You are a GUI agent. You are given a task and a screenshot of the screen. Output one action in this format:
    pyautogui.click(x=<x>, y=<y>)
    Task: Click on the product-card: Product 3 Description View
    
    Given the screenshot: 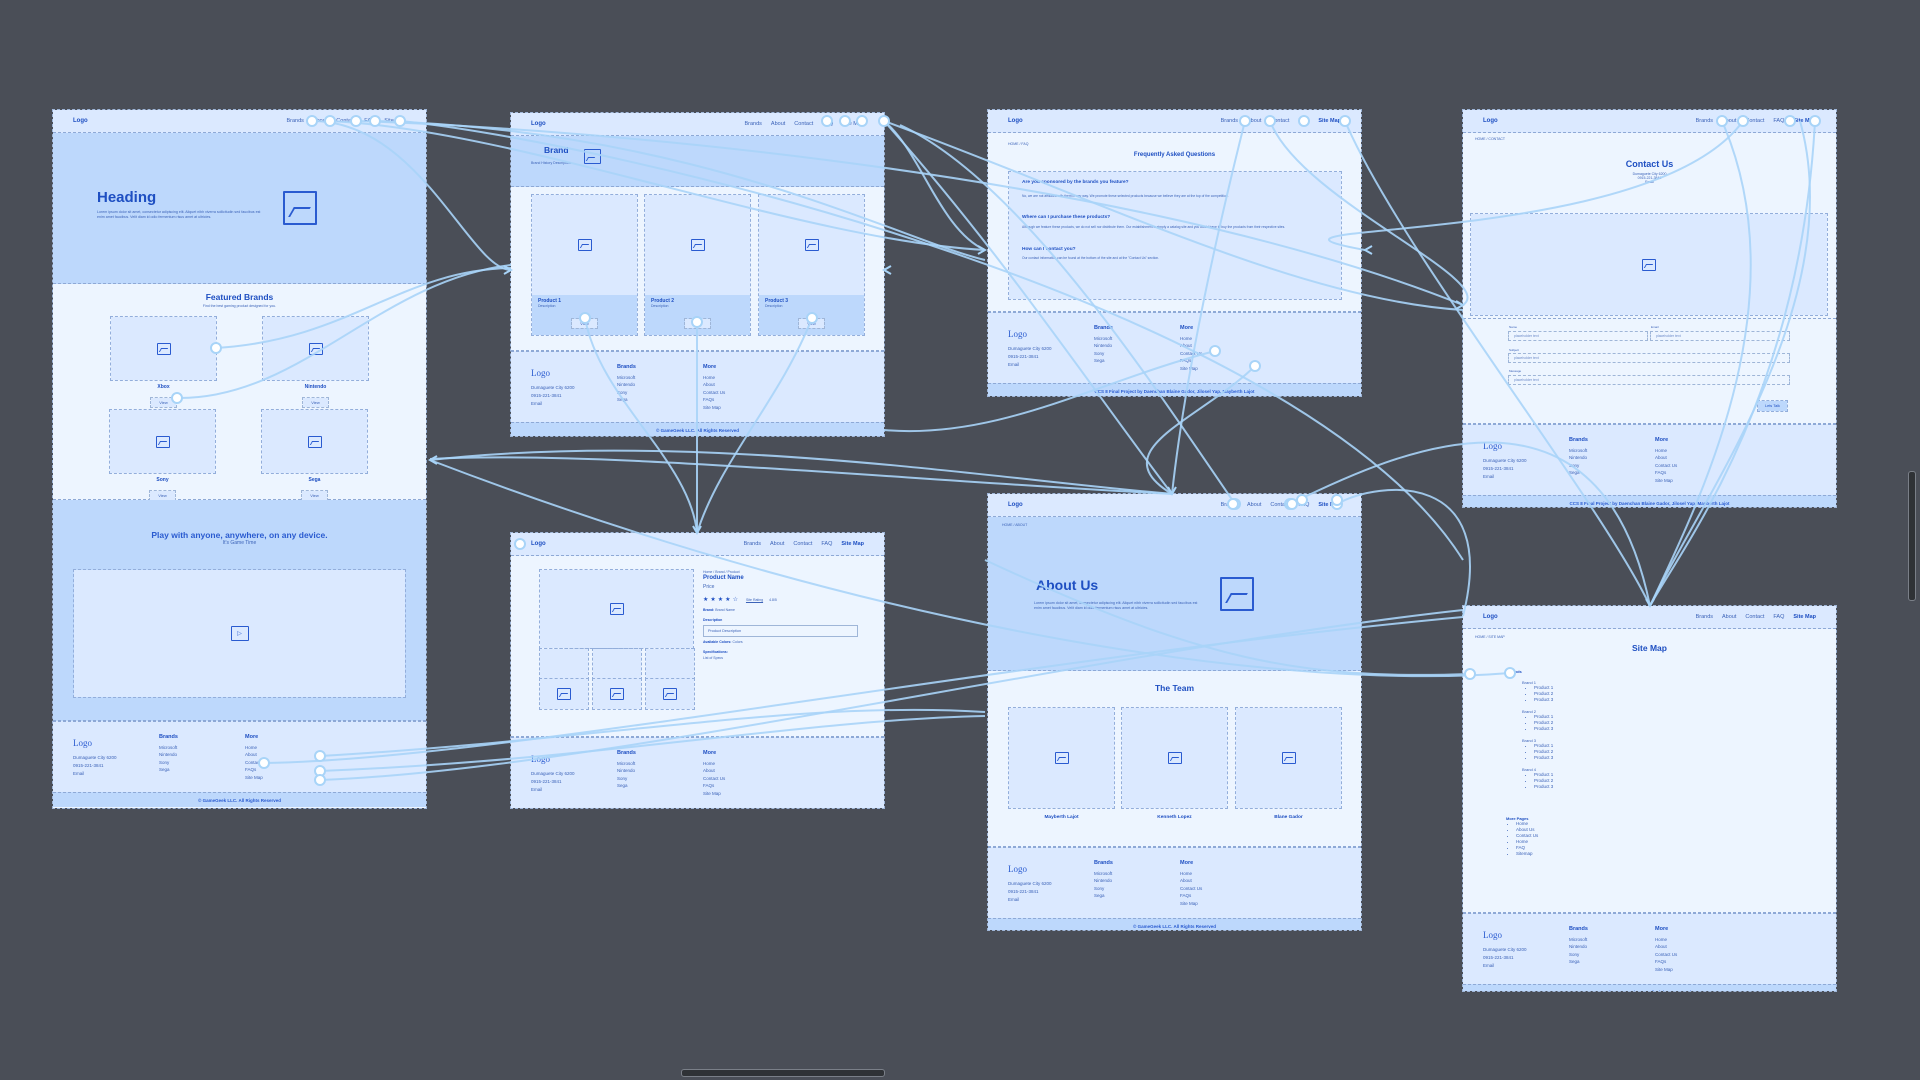 What is the action you would take?
    pyautogui.click(x=811, y=265)
    